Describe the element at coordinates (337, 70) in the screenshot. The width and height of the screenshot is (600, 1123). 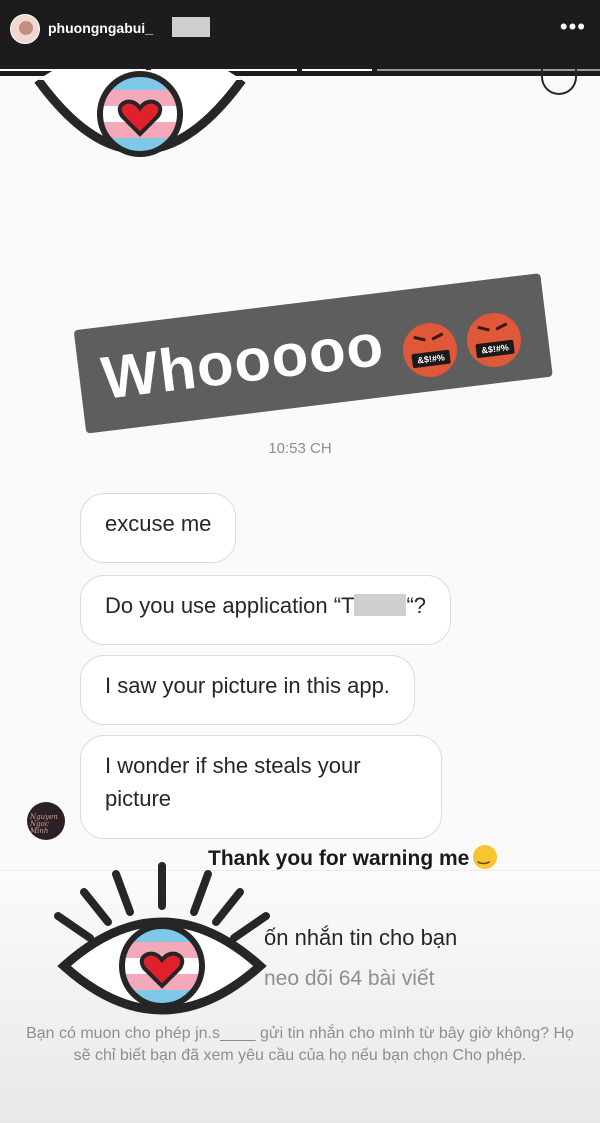
I see `story-progress-segment` at that location.